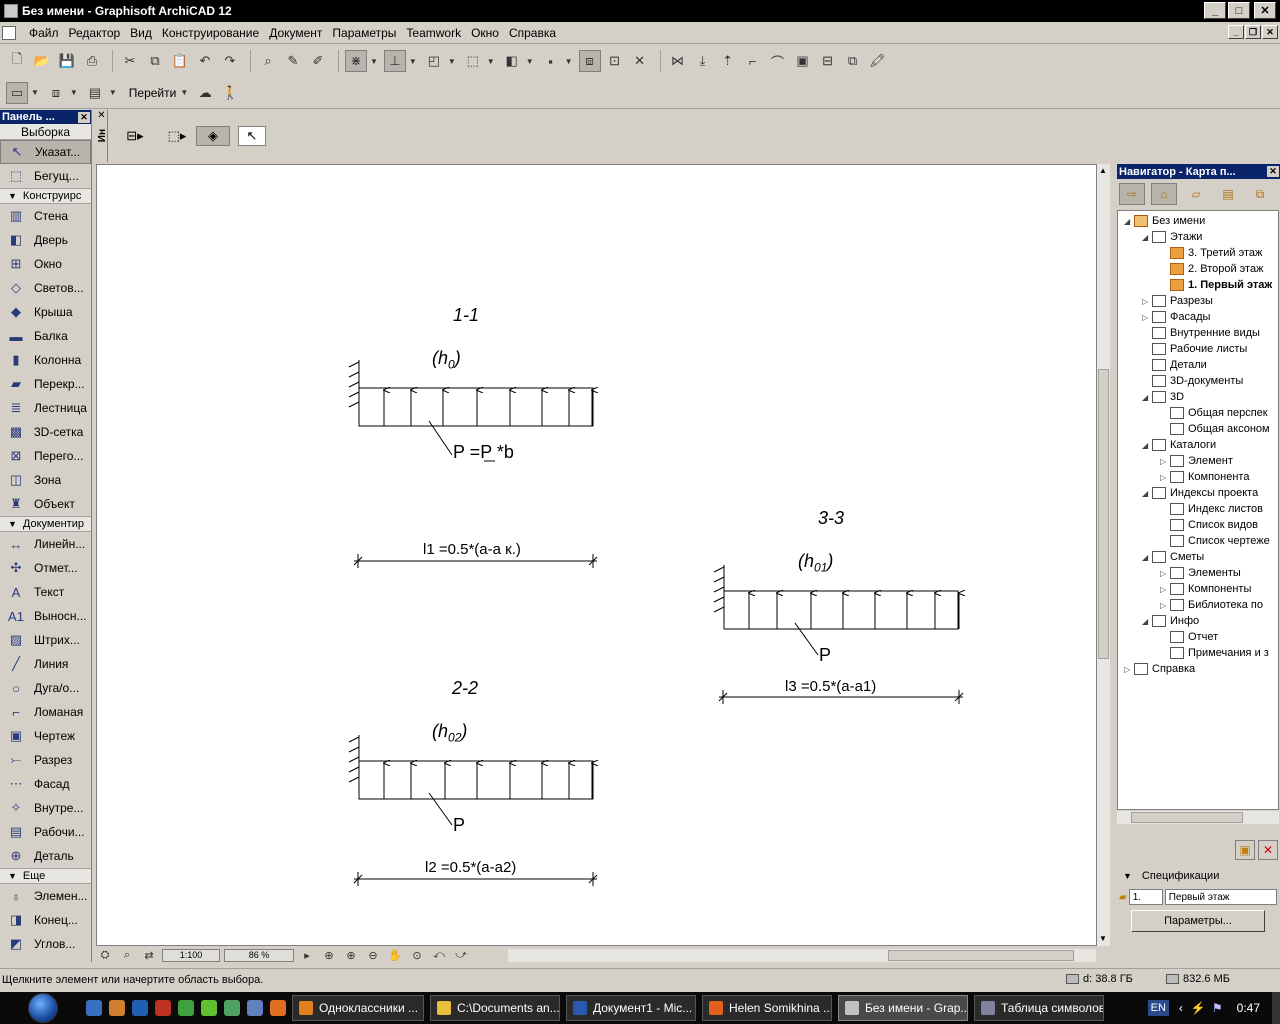 The image size is (1280, 1024). Describe the element at coordinates (191, 955) in the screenshot. I see `scale-field: 1:100` at that location.